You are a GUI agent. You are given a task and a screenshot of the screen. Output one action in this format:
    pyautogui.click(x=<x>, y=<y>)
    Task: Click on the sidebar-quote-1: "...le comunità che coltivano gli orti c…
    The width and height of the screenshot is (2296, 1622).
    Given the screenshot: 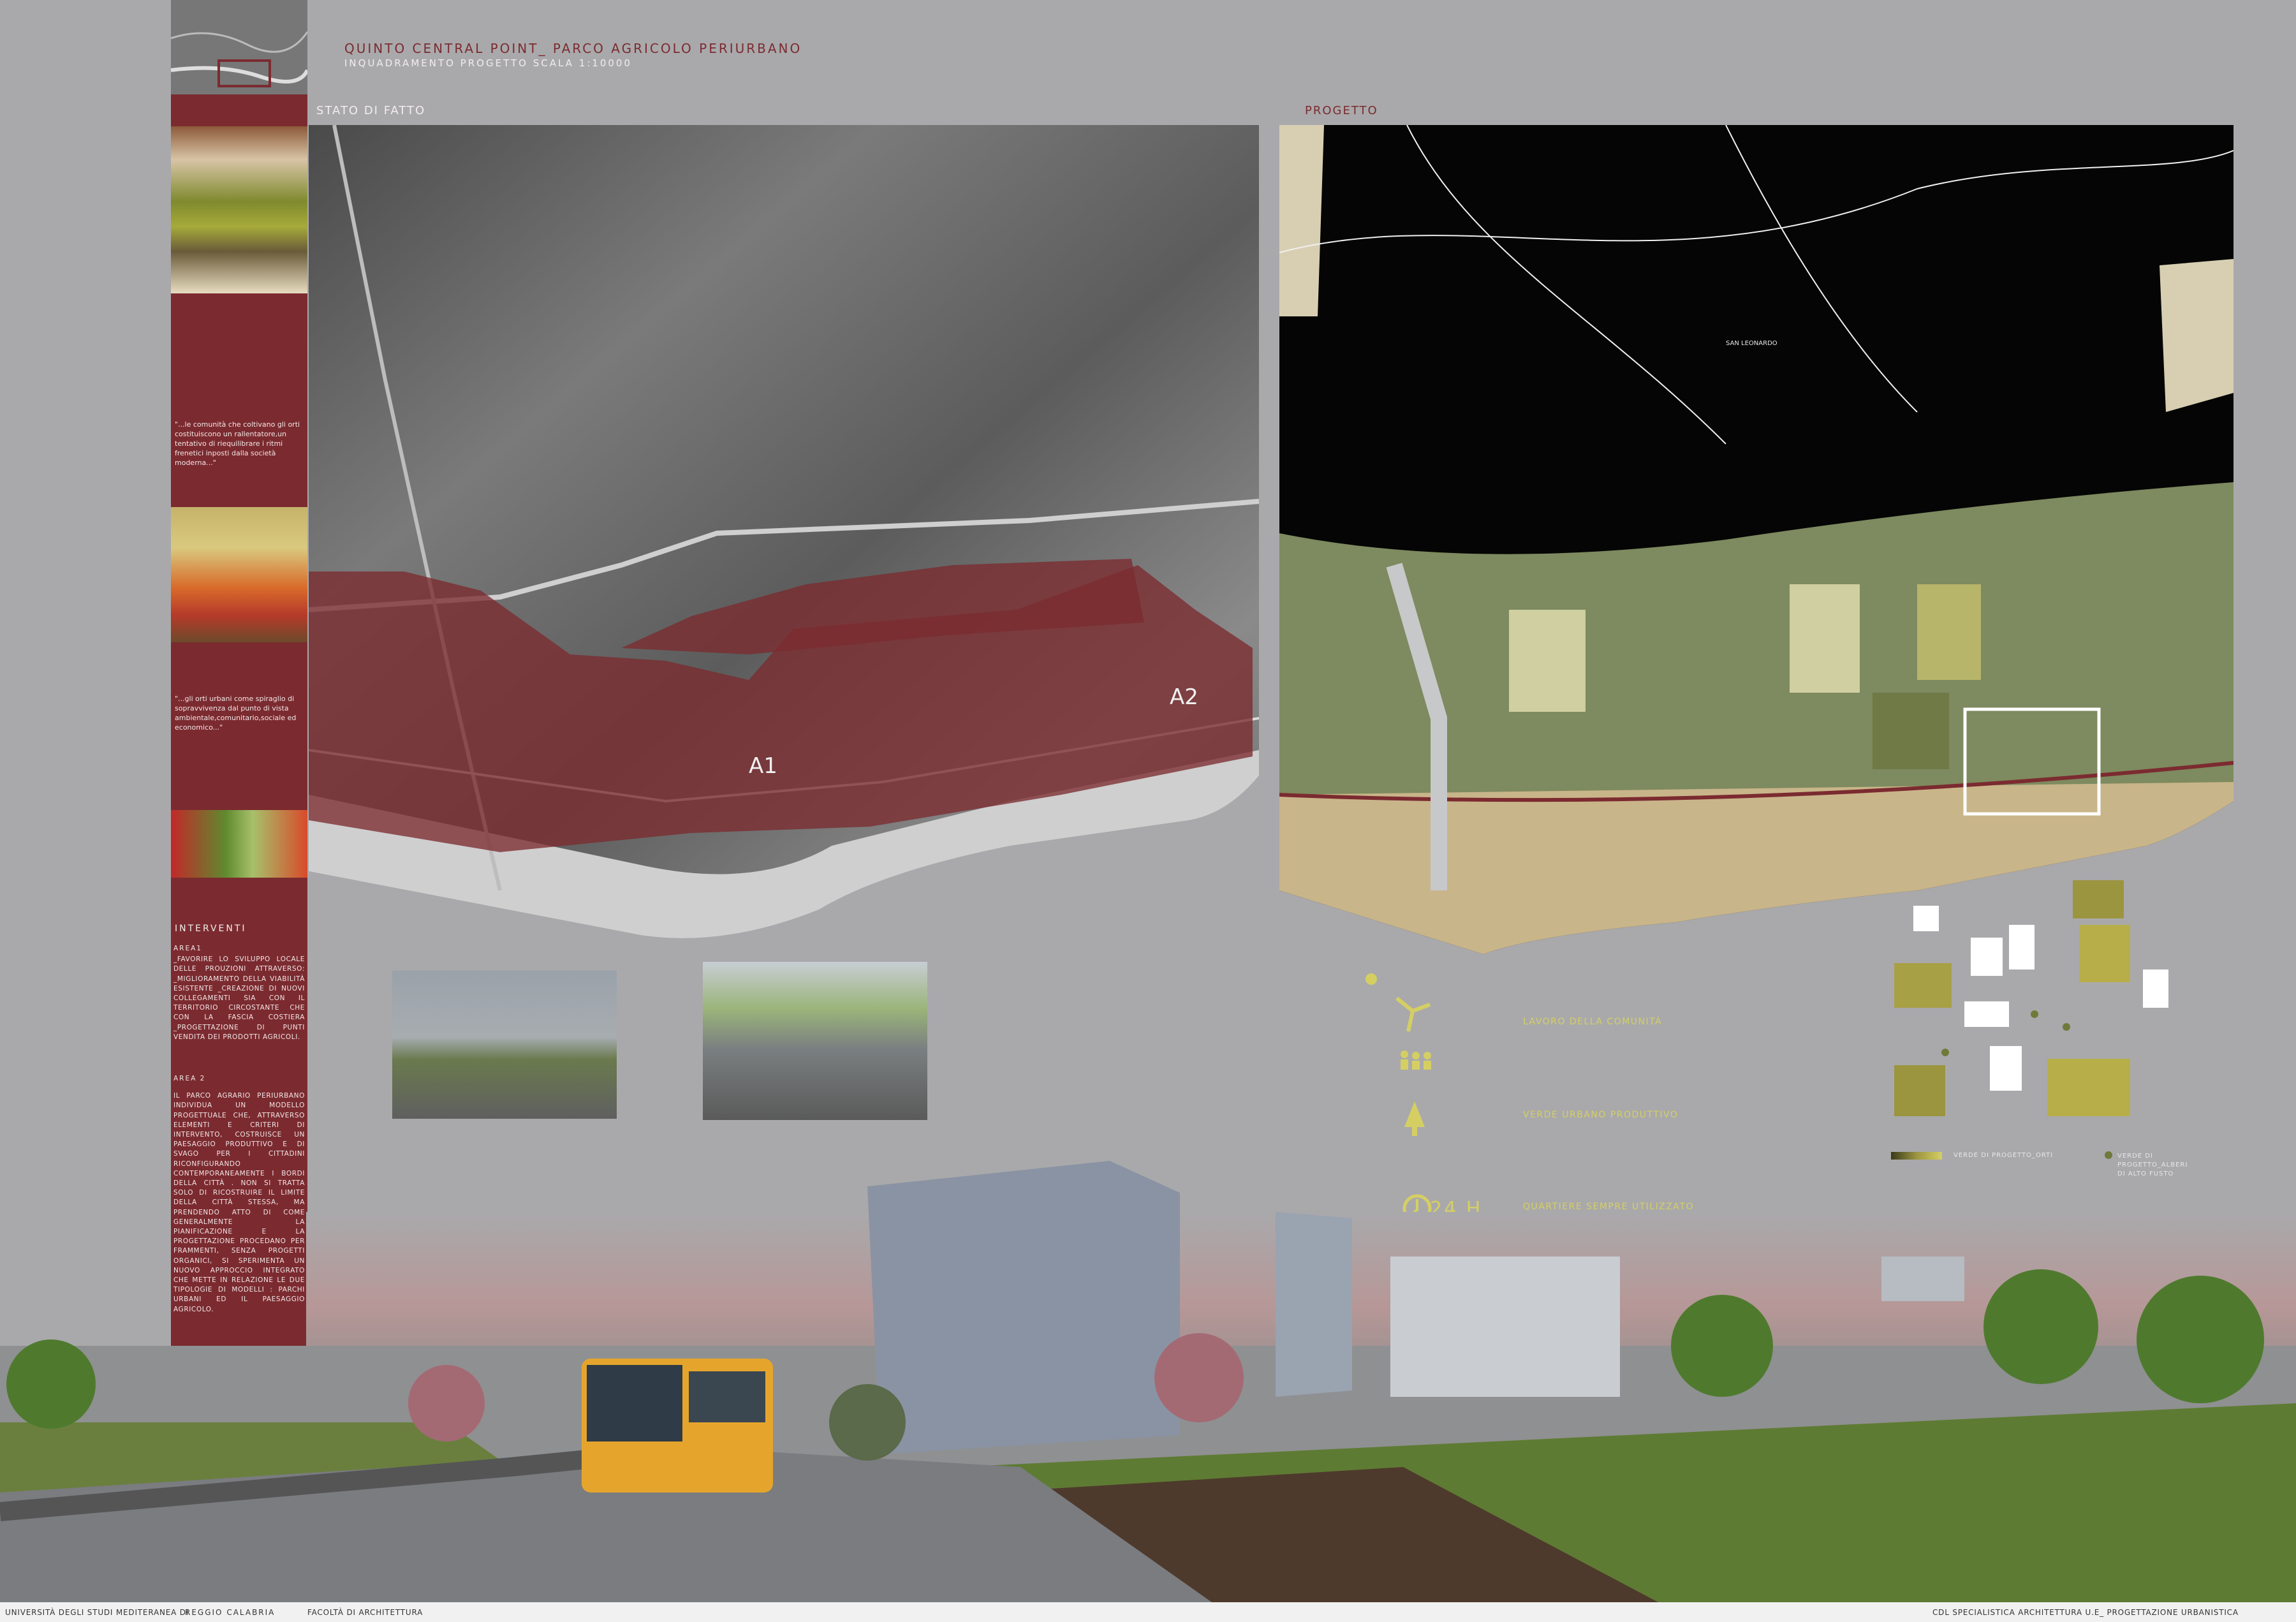 What is the action you would take?
    pyautogui.click(x=237, y=444)
    